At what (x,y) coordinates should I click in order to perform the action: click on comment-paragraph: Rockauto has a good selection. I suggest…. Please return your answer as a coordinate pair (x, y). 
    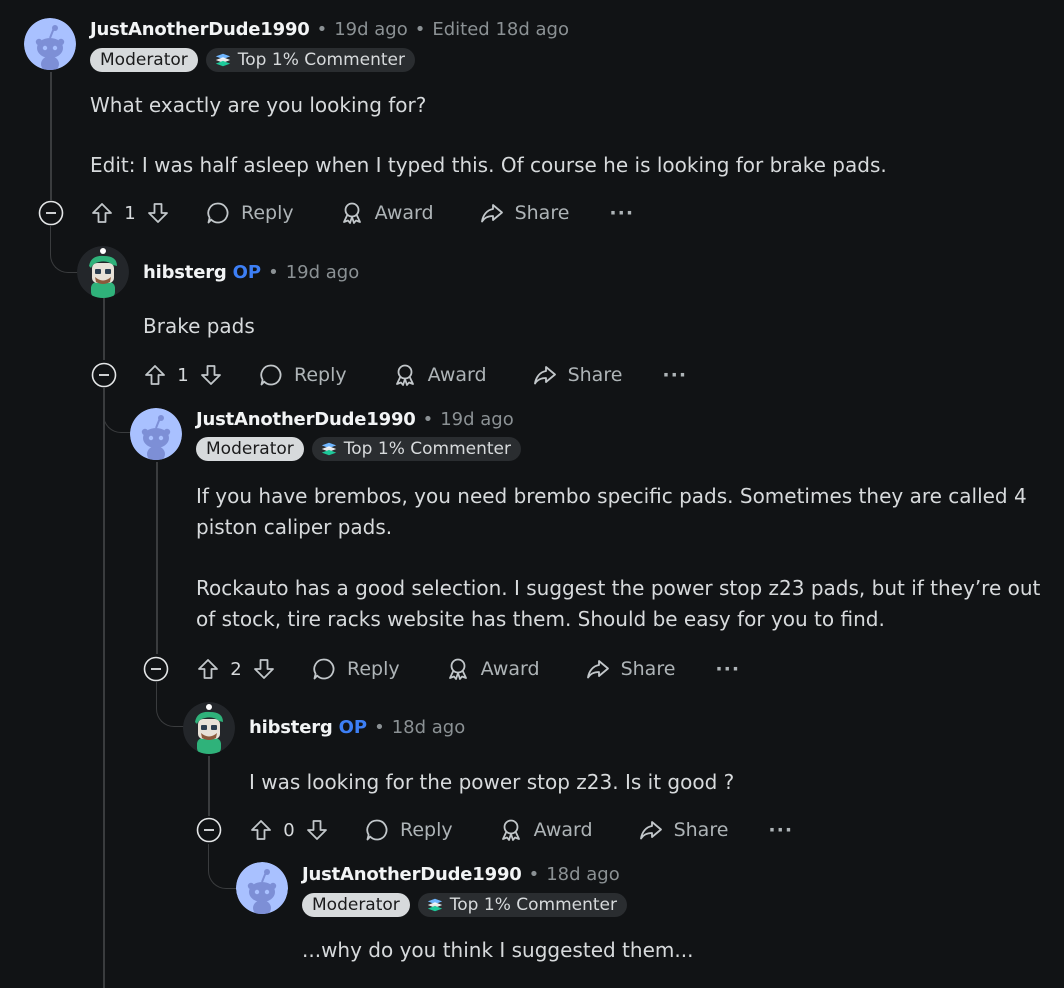
    Looking at the image, I should click on (618, 603).